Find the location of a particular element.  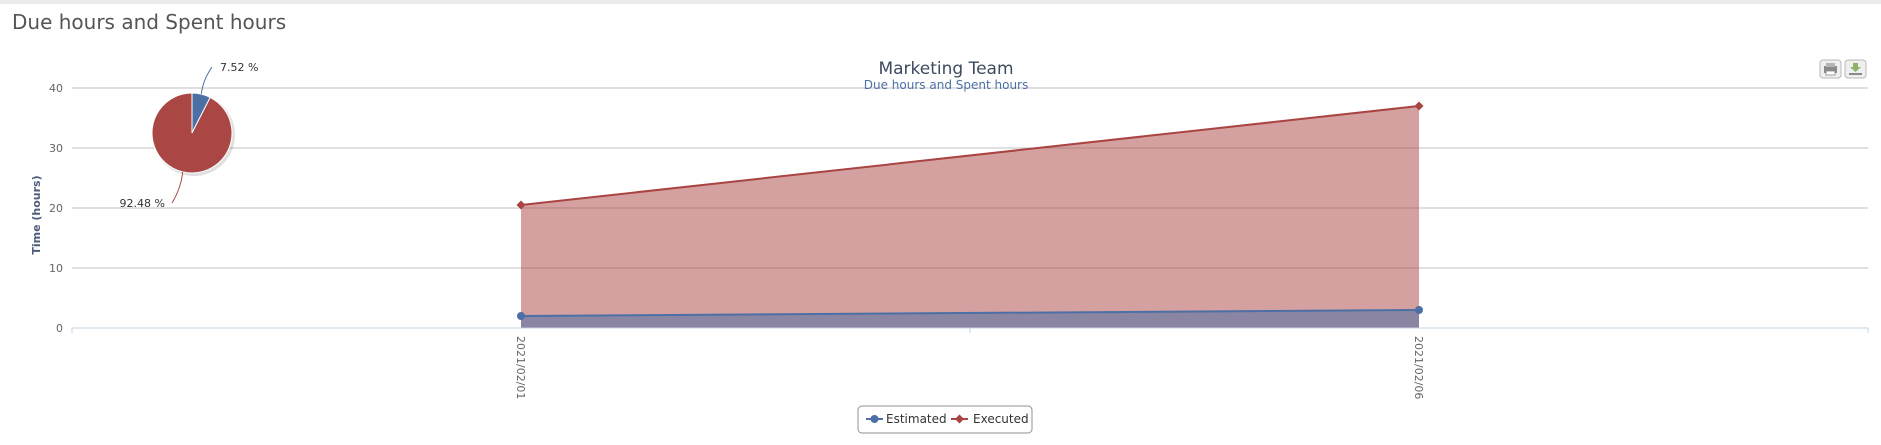

pie-slice is located at coordinates (192, 133).